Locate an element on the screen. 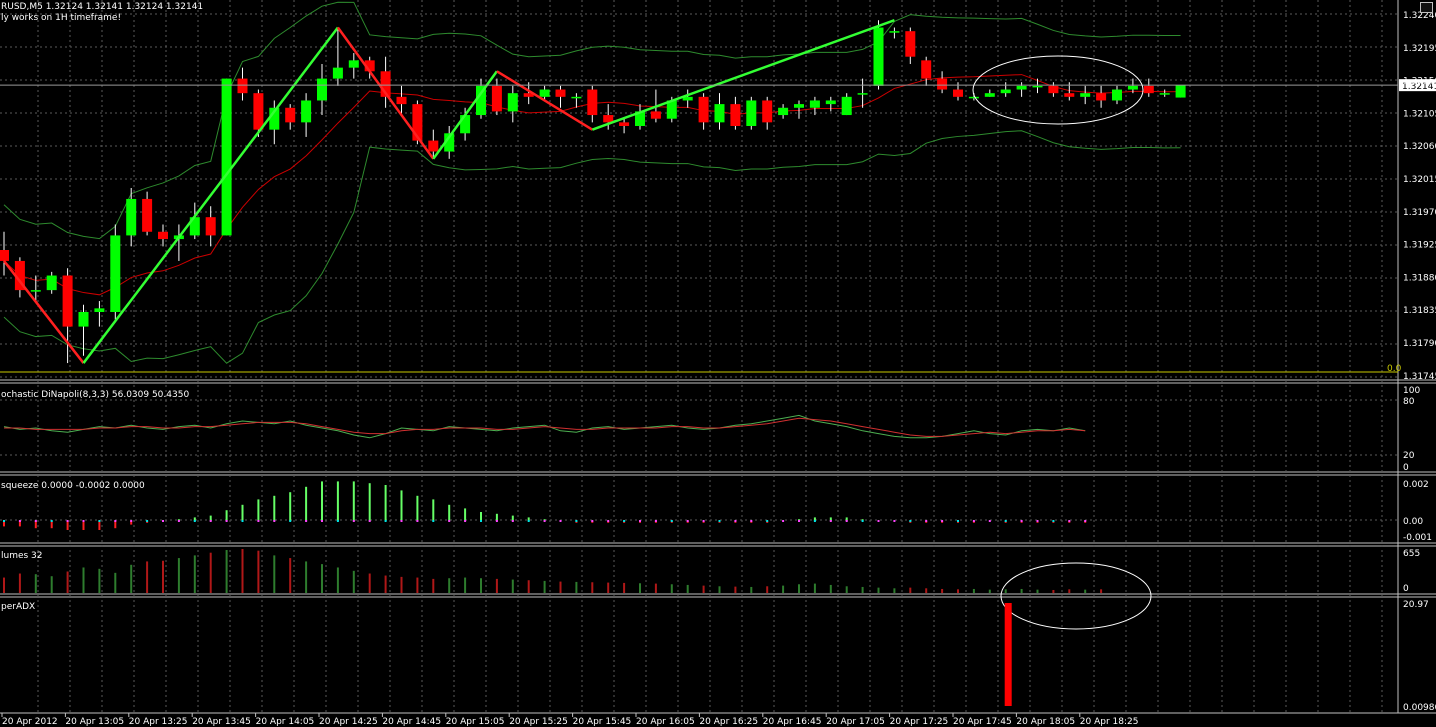  time-tick-label: 20 Apr 17:45 is located at coordinates (982, 722).